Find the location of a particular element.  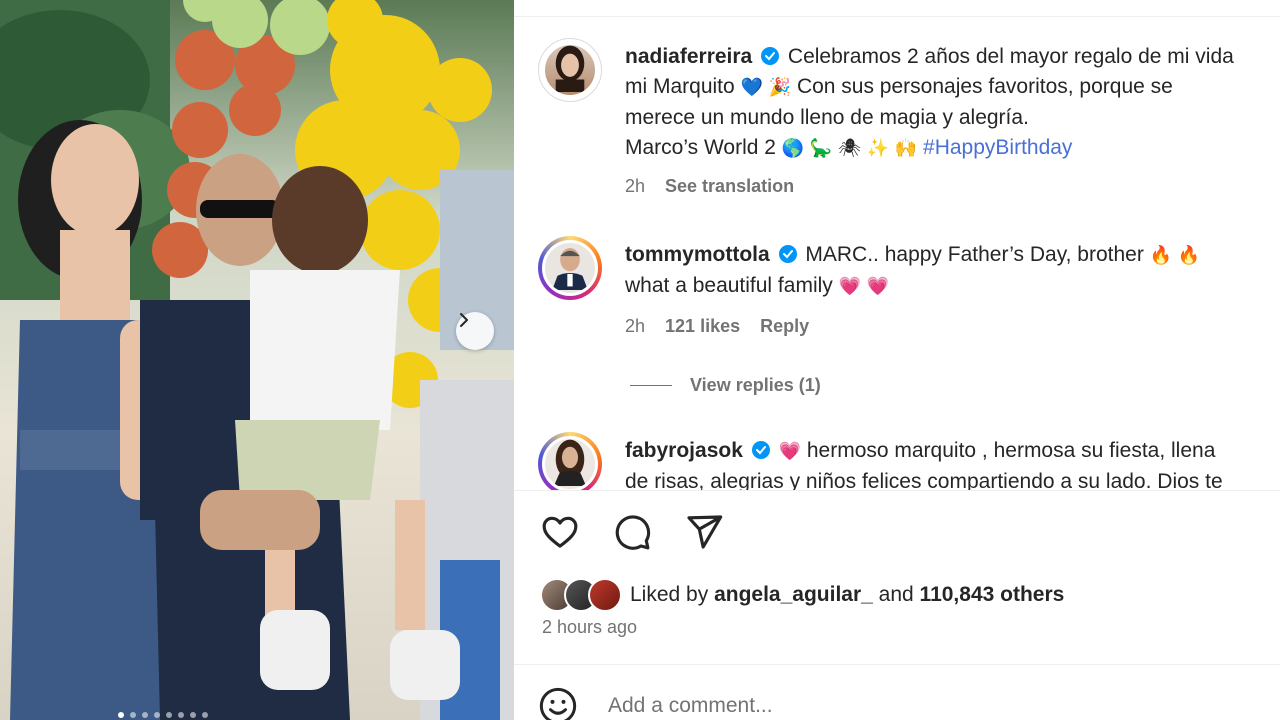

emoji: 💗 💗 is located at coordinates (864, 286).